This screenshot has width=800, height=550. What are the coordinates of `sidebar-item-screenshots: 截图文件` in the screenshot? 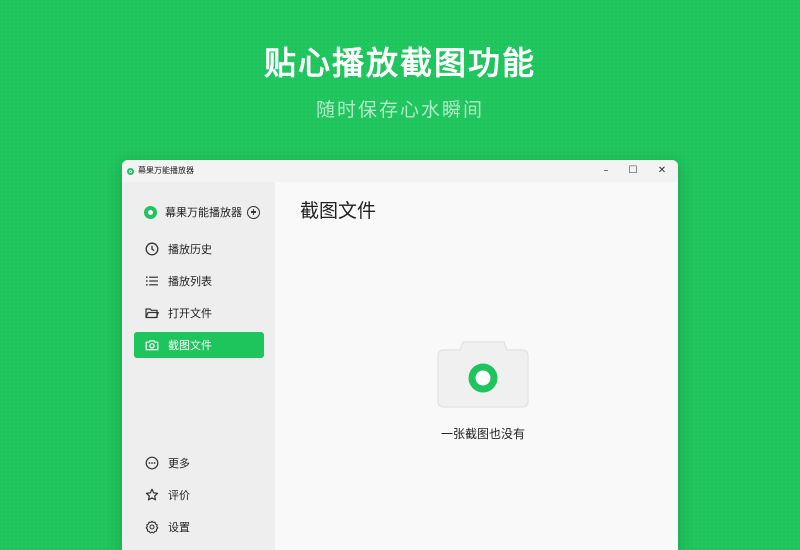 It's located at (199, 345).